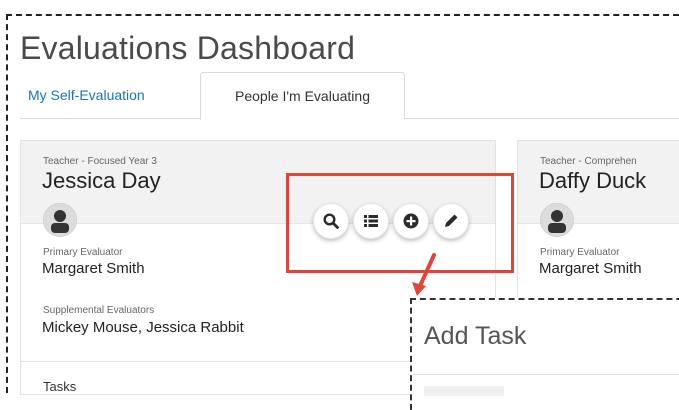  I want to click on card-teacher-name: Jessica Day, so click(101, 180).